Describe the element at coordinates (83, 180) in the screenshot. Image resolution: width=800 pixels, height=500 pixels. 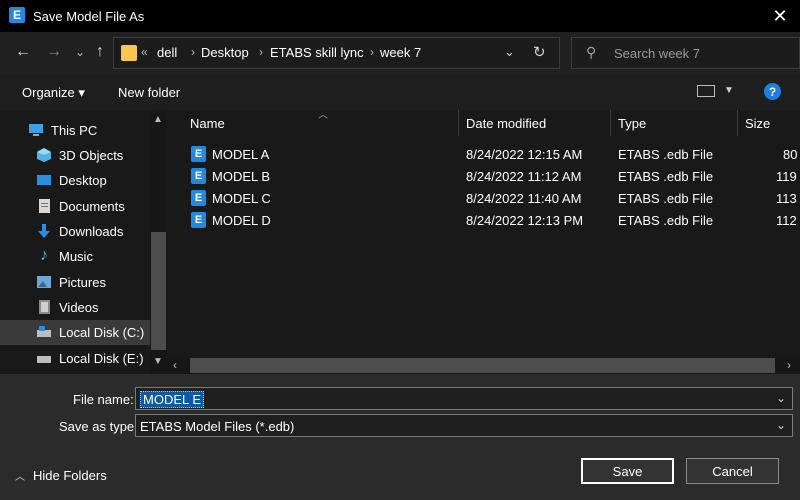
I see `sidebar-item-label: Desktop` at that location.